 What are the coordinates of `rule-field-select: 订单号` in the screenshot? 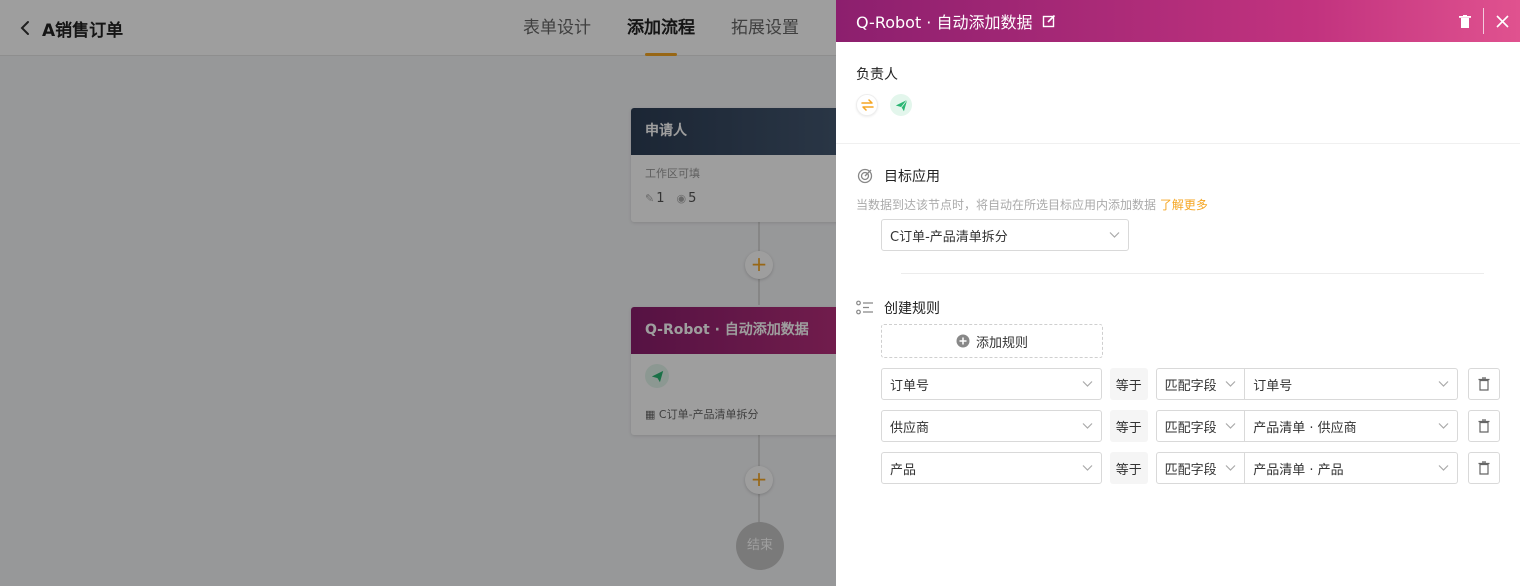 It's located at (991, 384).